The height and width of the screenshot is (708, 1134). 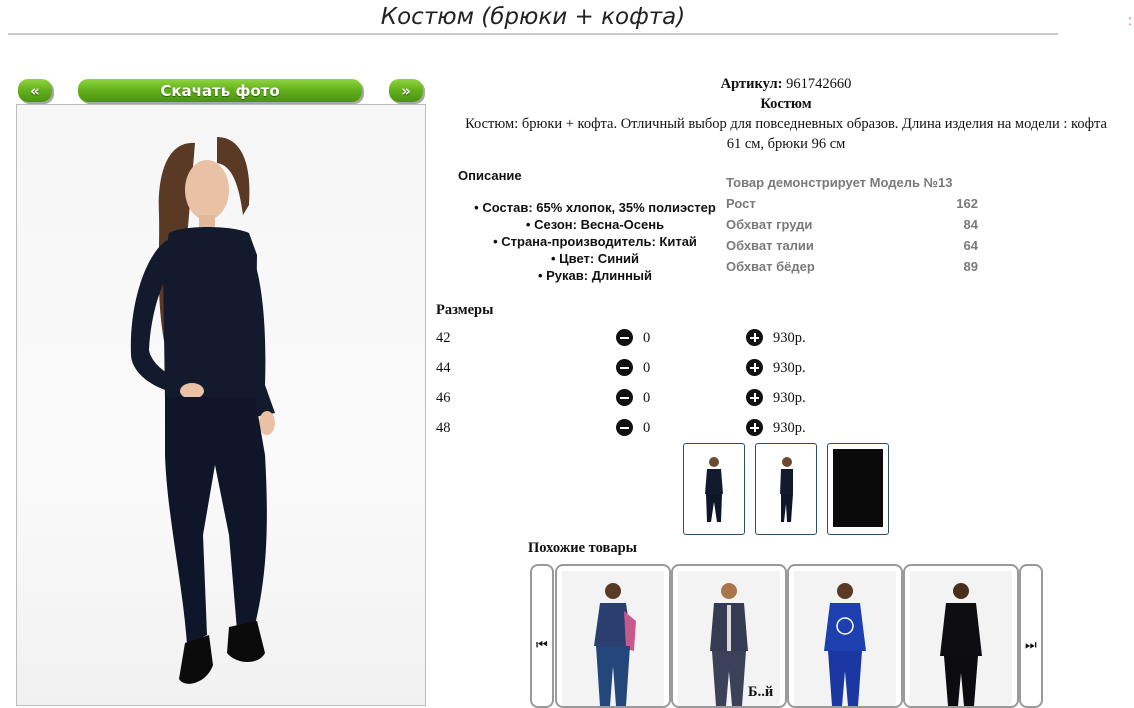 I want to click on carousel-next-button: ⏭, so click(x=1031, y=636).